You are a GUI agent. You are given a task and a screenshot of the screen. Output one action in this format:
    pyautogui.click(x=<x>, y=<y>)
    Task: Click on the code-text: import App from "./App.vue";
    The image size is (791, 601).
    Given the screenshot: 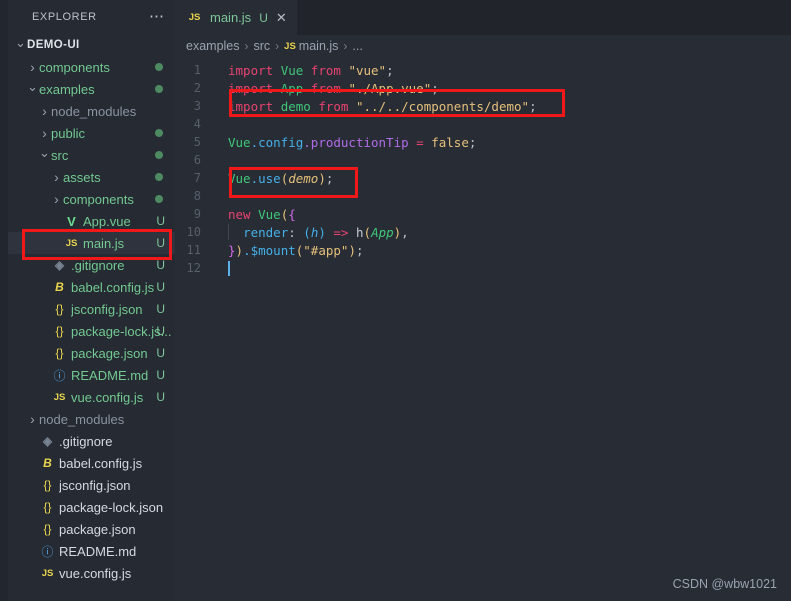 What is the action you would take?
    pyautogui.click(x=329, y=88)
    